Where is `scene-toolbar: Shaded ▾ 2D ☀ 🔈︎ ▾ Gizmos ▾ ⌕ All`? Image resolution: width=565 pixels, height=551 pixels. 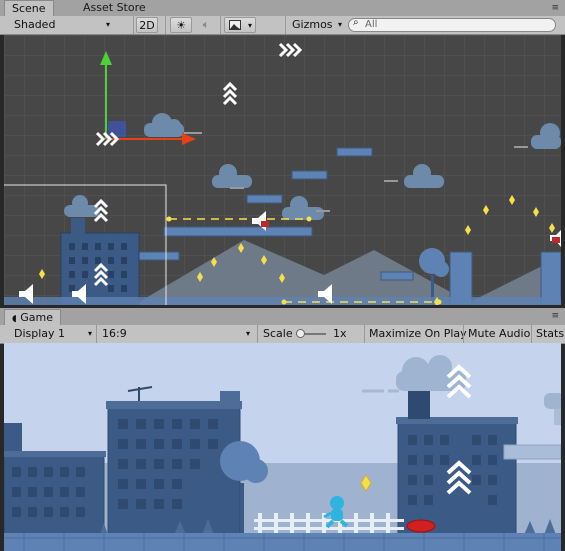
scene-toolbar: Shaded ▾ 2D ☀ 🔈︎ ▾ Gizmos ▾ ⌕ All is located at coordinates (282, 25).